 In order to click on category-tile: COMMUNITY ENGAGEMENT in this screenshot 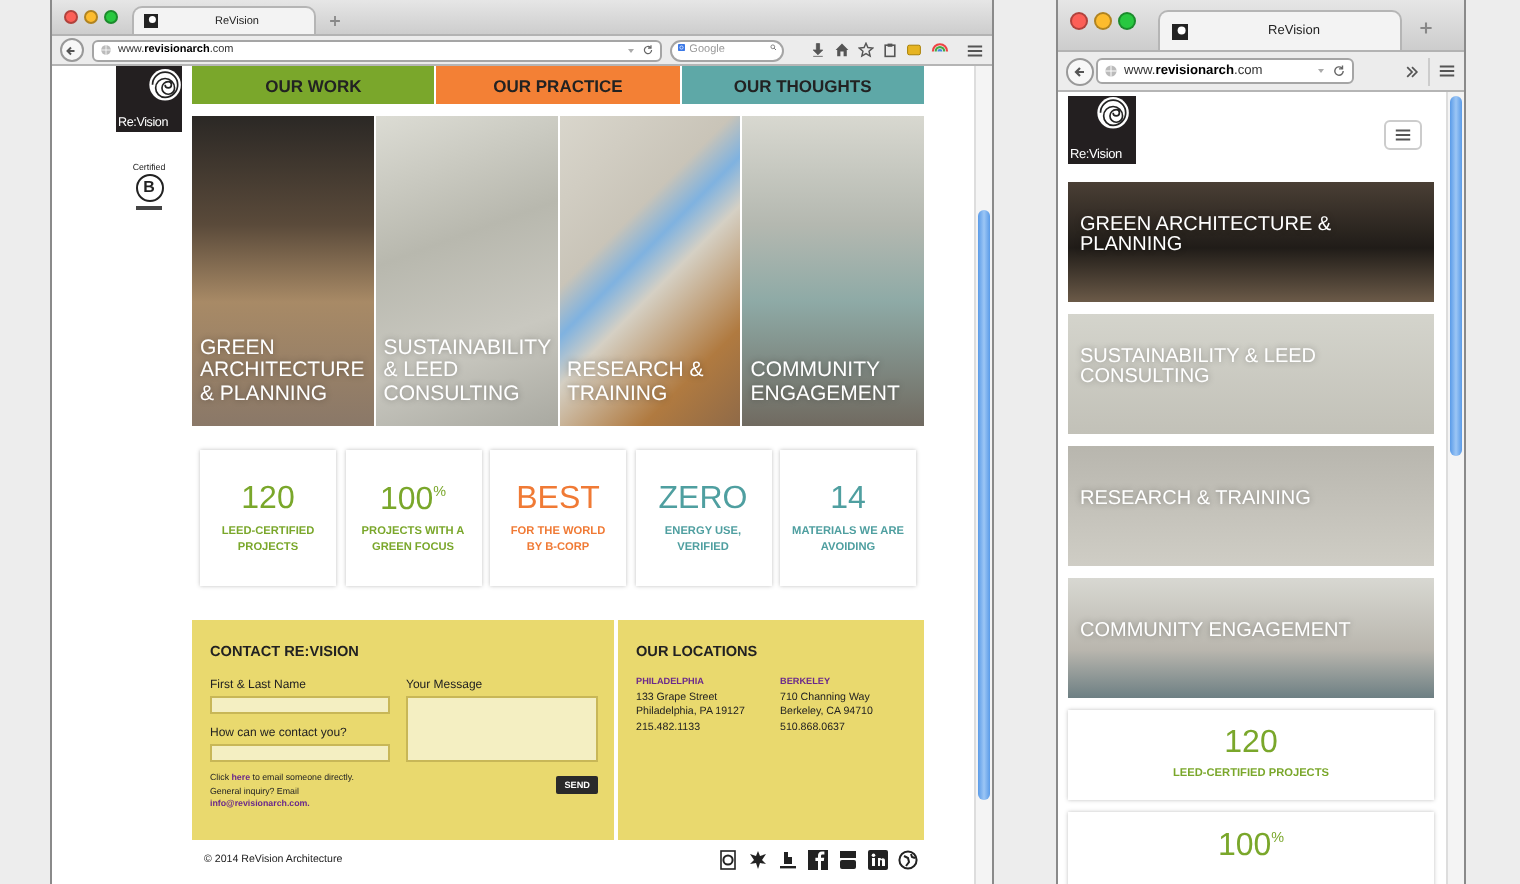, I will do `click(833, 271)`.